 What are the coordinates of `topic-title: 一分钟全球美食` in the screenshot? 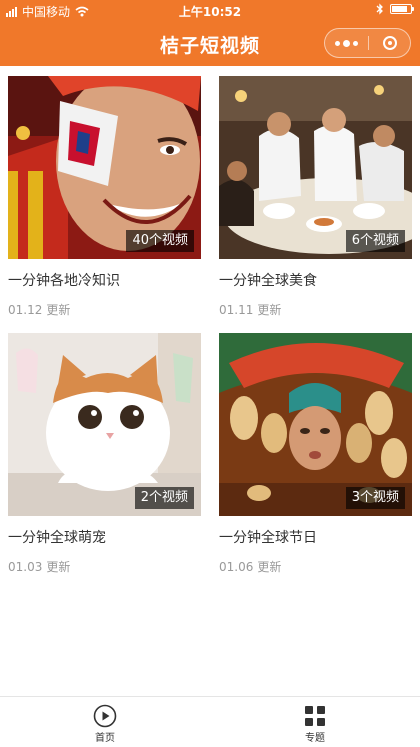 It's located at (315, 281).